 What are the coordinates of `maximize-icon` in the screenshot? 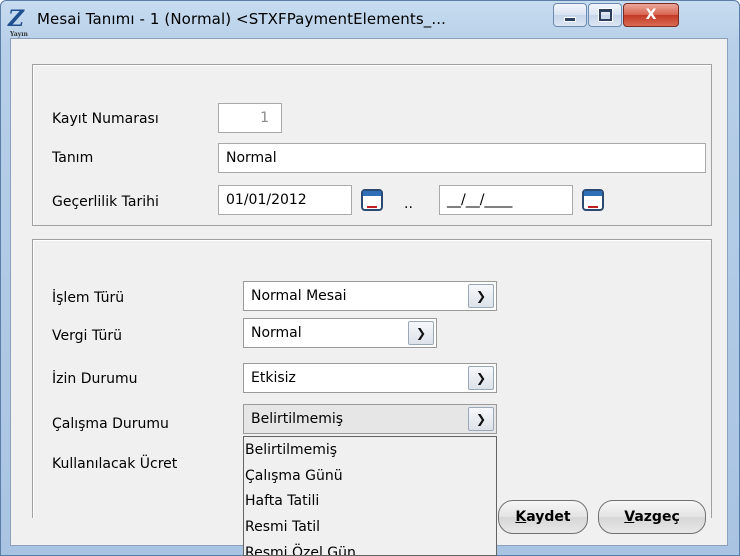 It's located at (605, 15).